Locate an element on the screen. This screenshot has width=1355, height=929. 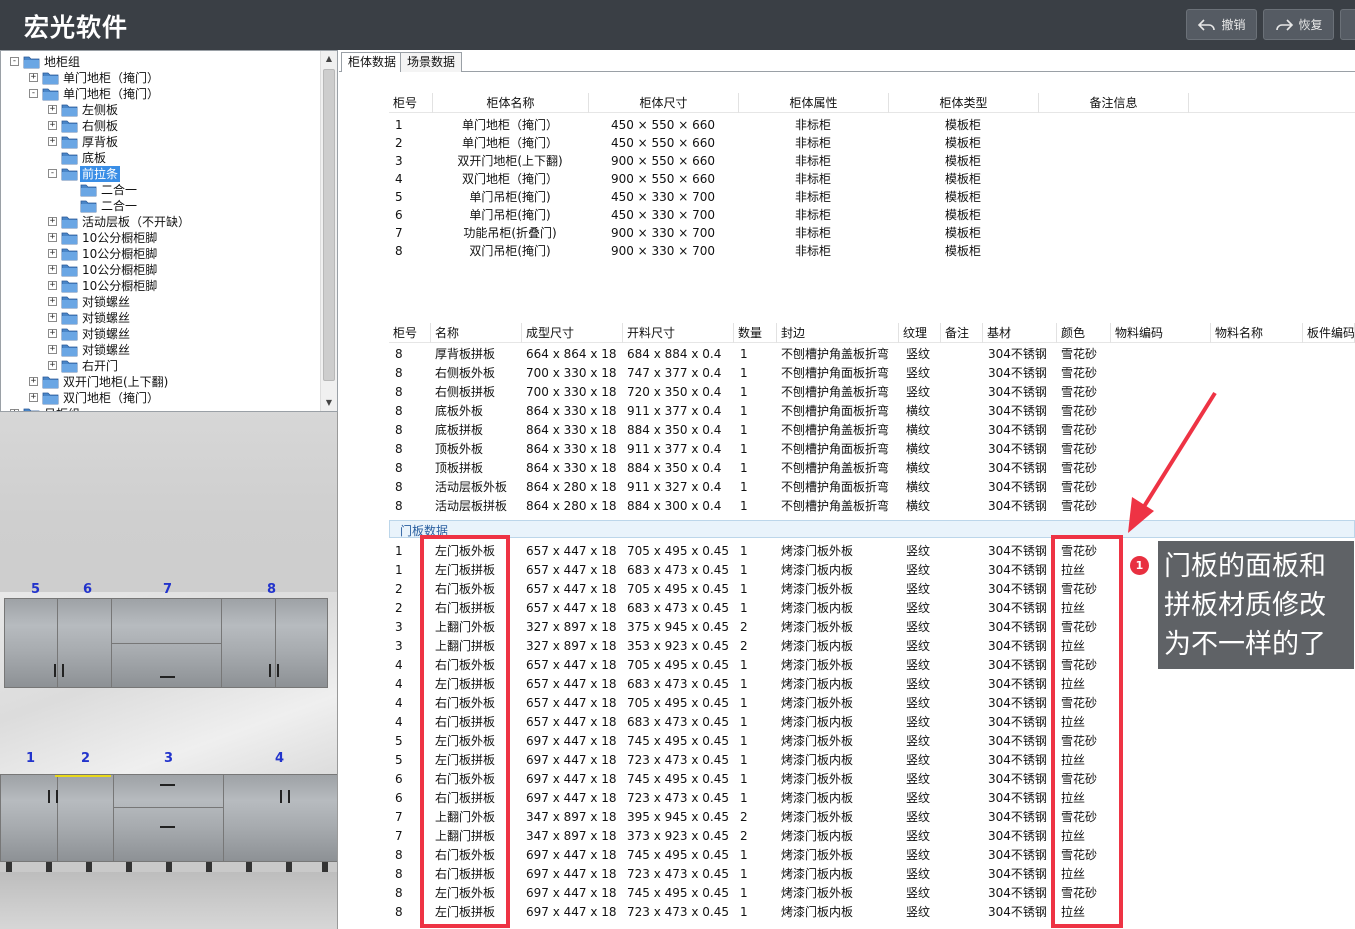
table-cell: 烤漆门板内板 is located at coordinates (817, 684).